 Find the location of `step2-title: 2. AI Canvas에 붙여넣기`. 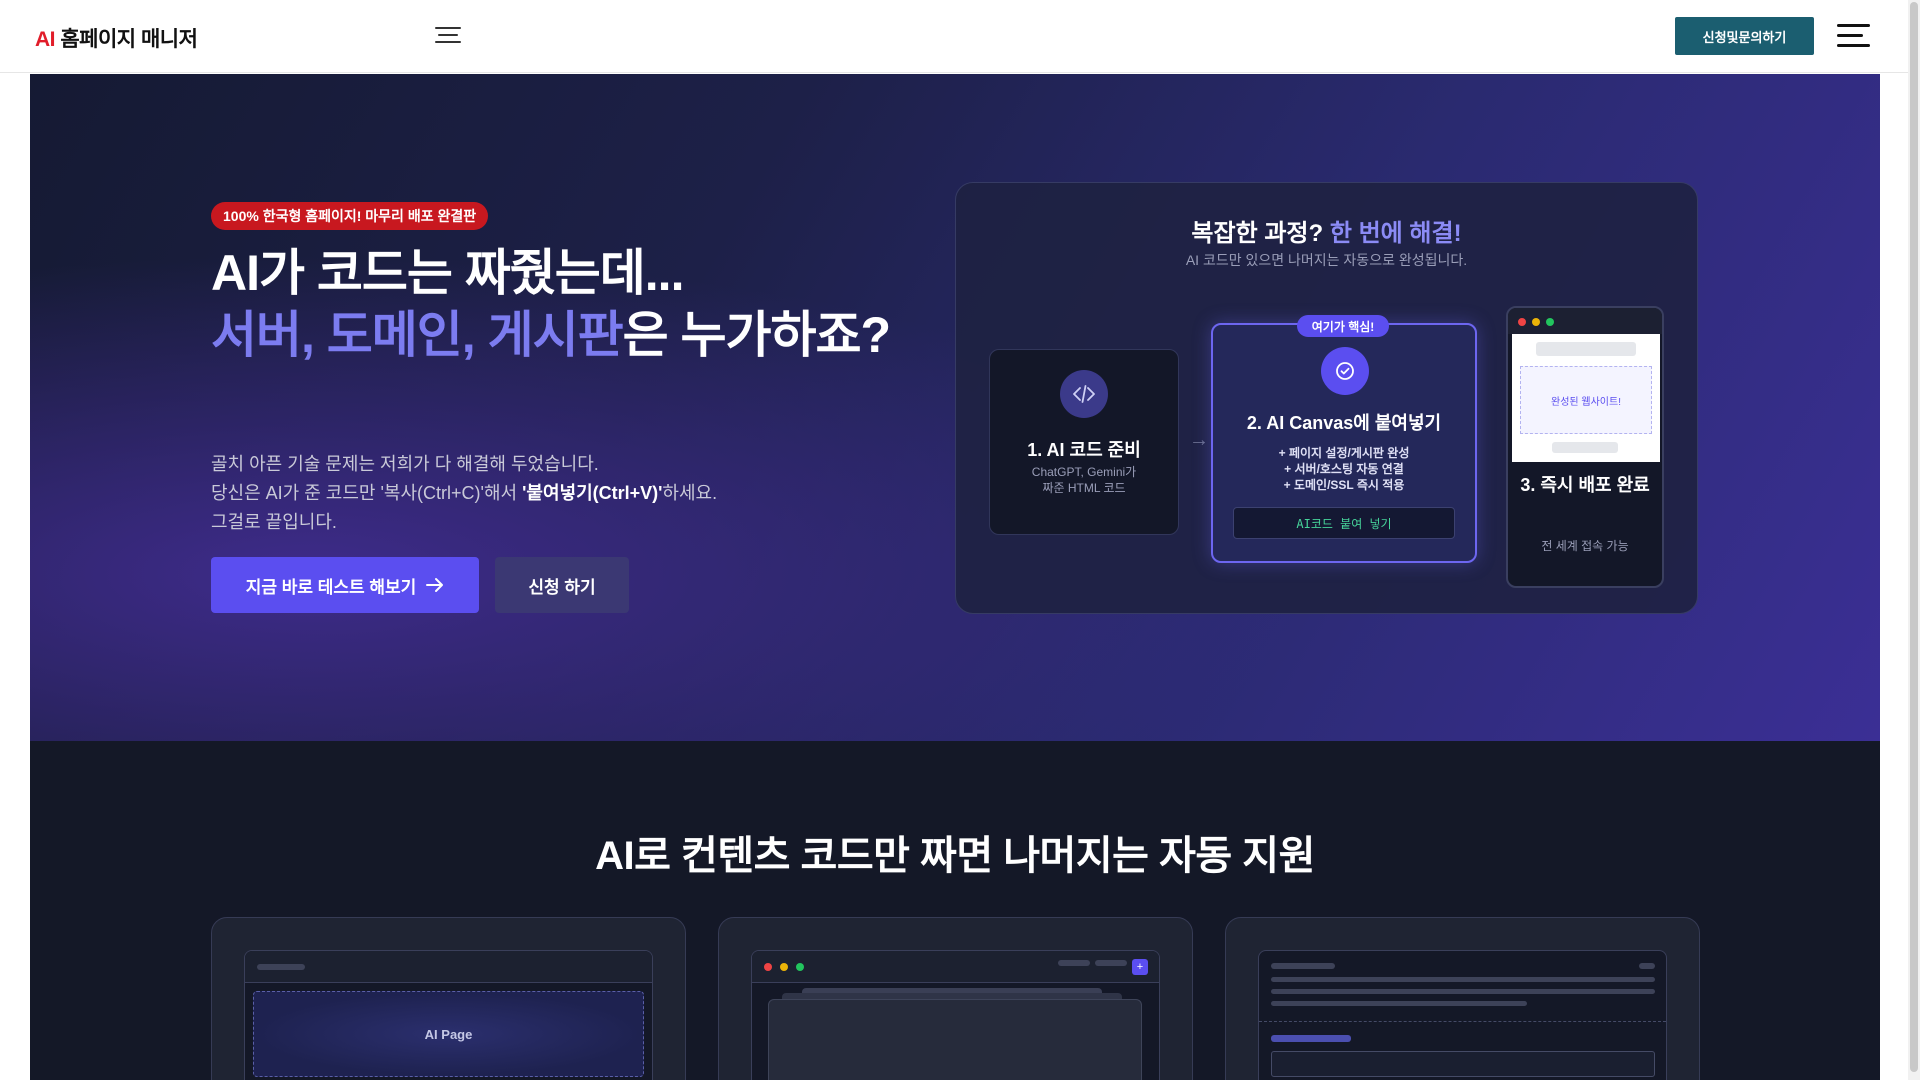

step2-title: 2. AI Canvas에 붙여넣기 is located at coordinates (1344, 423).